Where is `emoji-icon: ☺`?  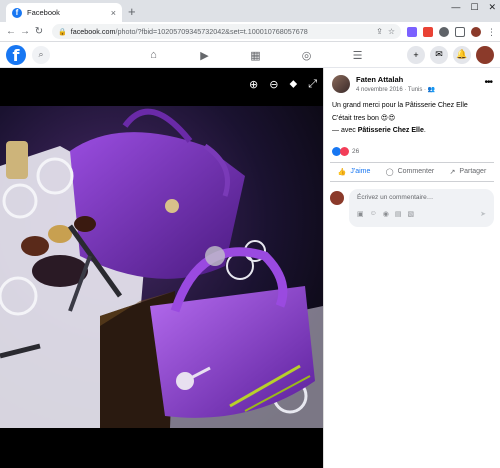 emoji-icon: ☺ is located at coordinates (373, 213).